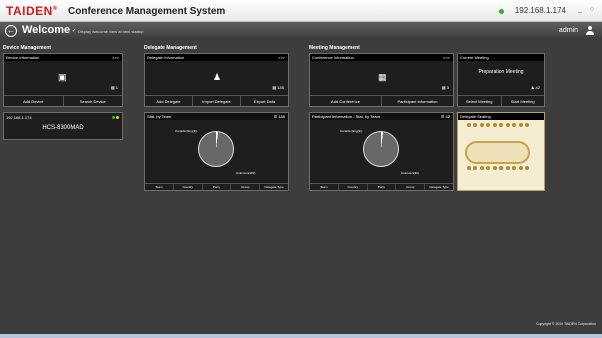  What do you see at coordinates (170, 48) in the screenshot?
I see `delegate-management-title: Delegate Management` at bounding box center [170, 48].